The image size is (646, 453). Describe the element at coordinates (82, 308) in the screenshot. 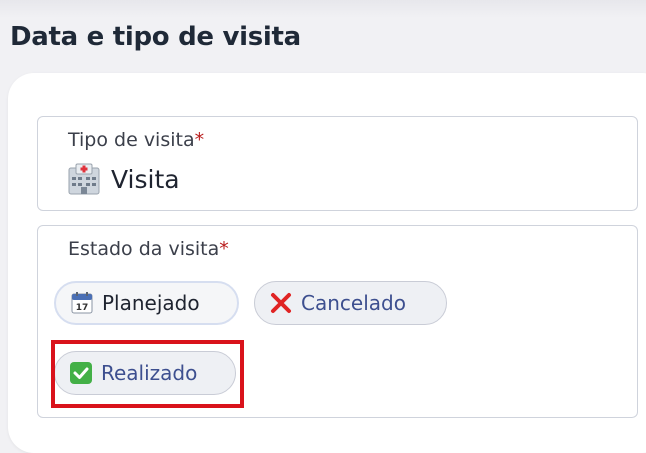

I see `svg-text: 17` at that location.